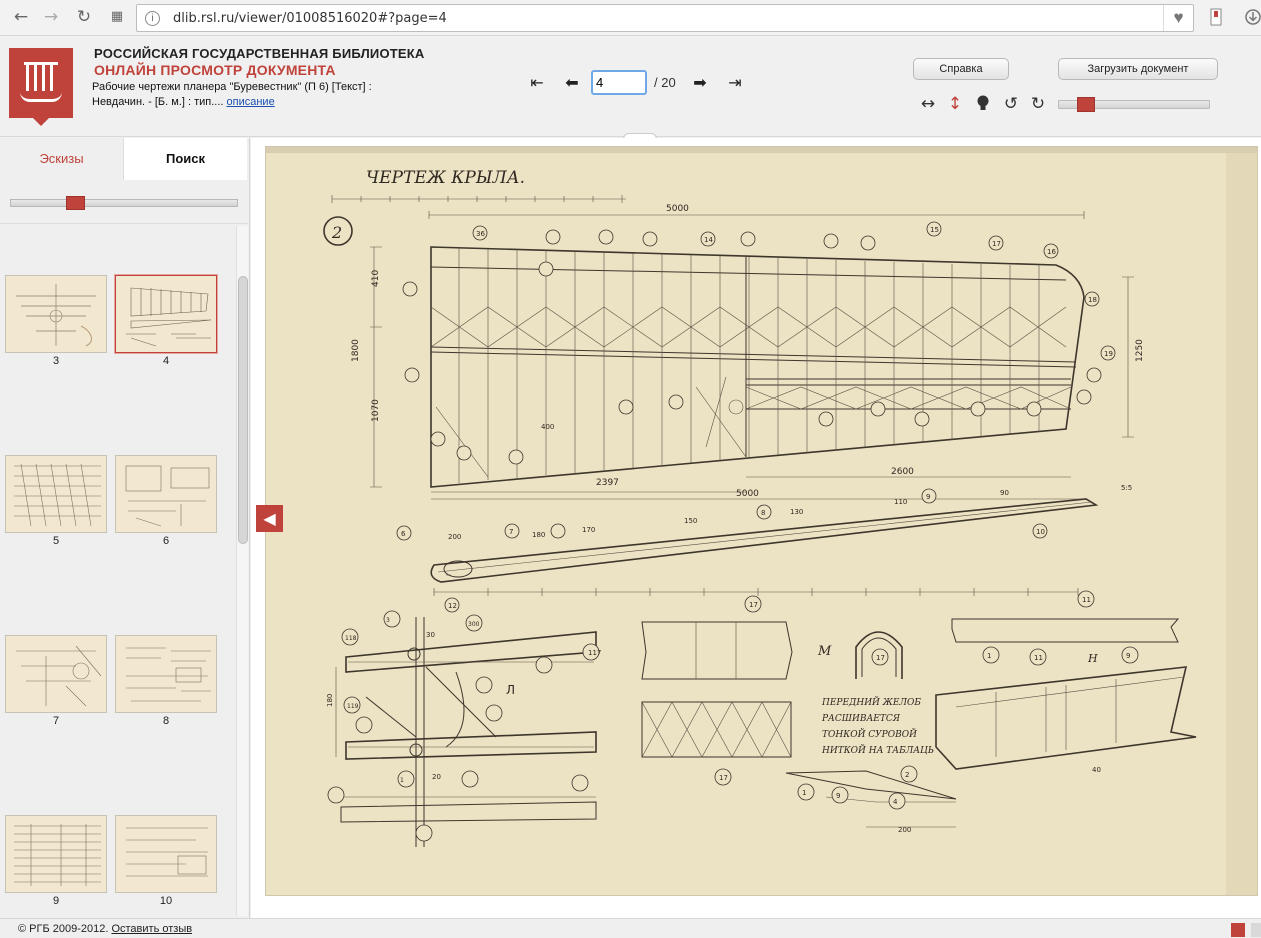  I want to click on viewer-subtitle: ОНЛАЙН ПРОСМОТР ДОКУМЕНТА, so click(215, 70).